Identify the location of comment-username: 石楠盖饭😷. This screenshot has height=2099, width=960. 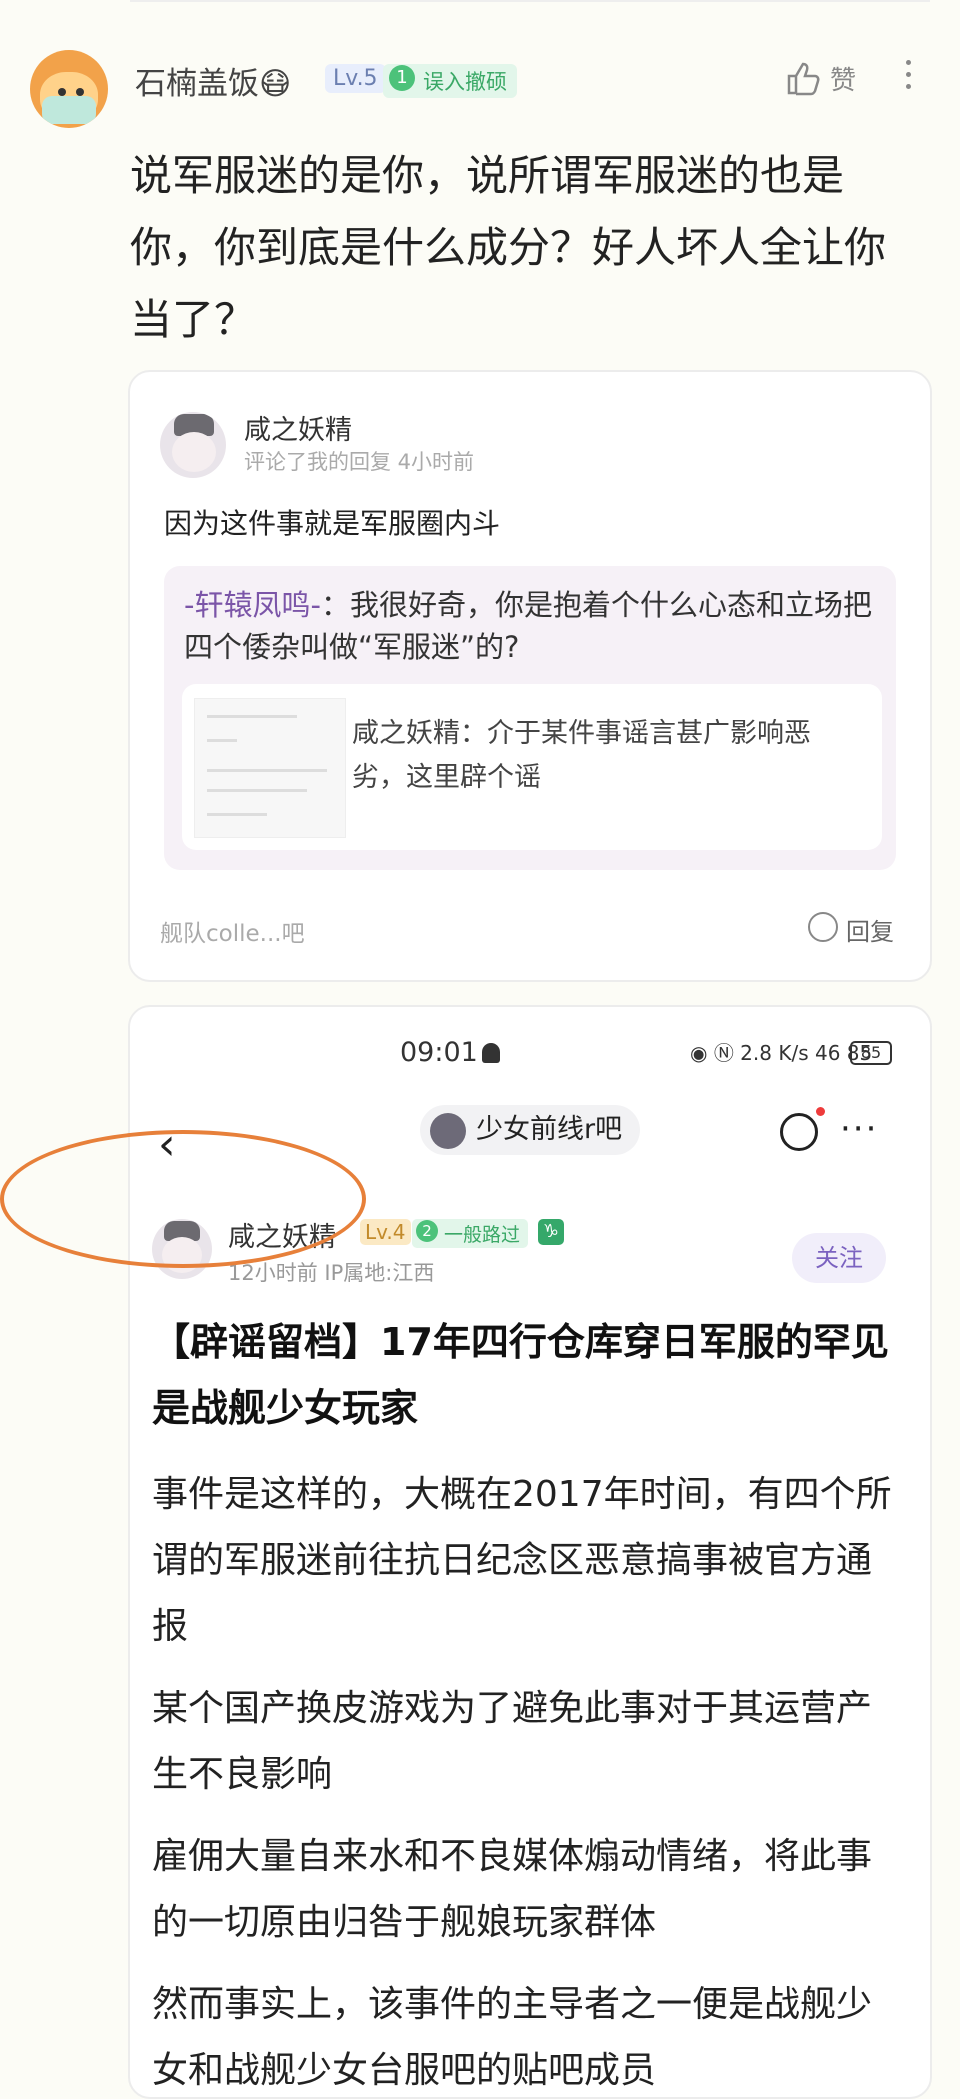
(213, 80).